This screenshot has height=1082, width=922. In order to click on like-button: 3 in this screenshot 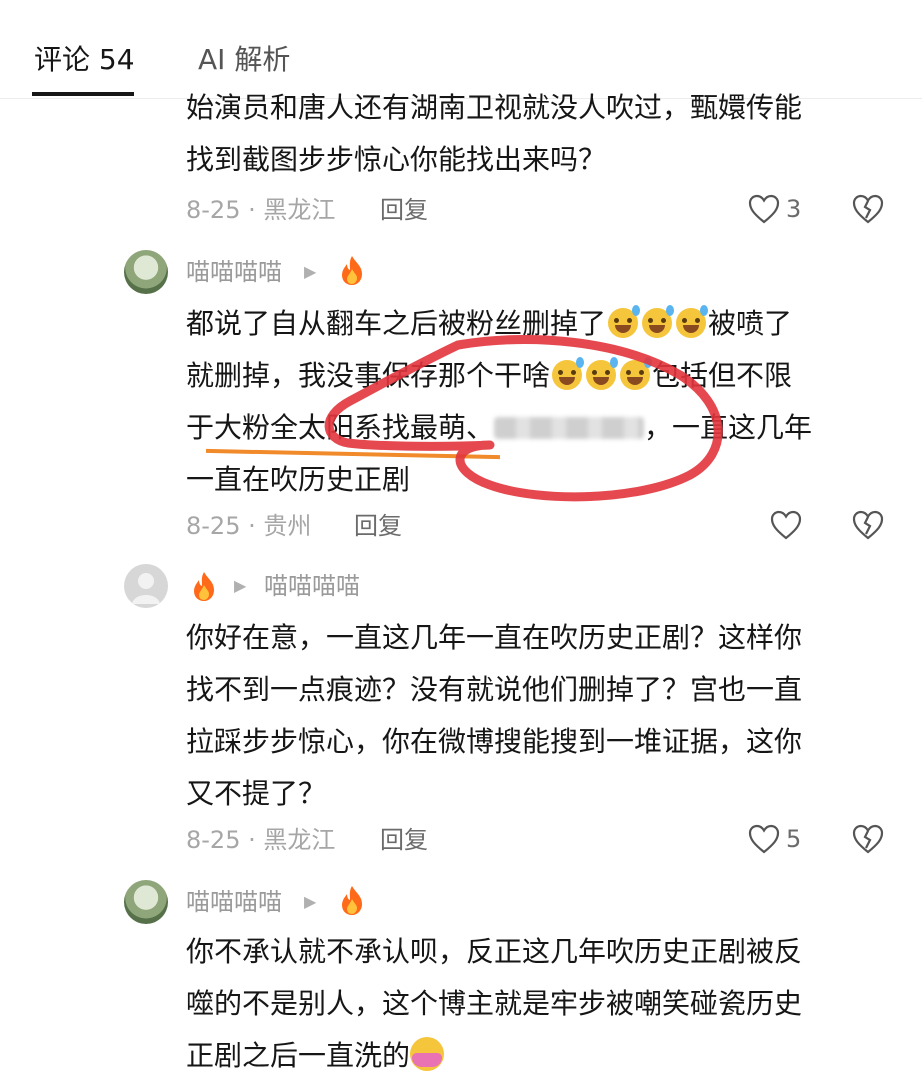, I will do `click(774, 209)`.